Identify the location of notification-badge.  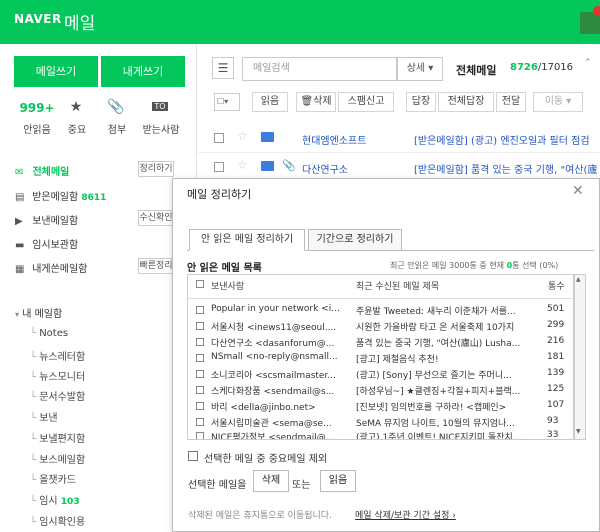
(596, 11).